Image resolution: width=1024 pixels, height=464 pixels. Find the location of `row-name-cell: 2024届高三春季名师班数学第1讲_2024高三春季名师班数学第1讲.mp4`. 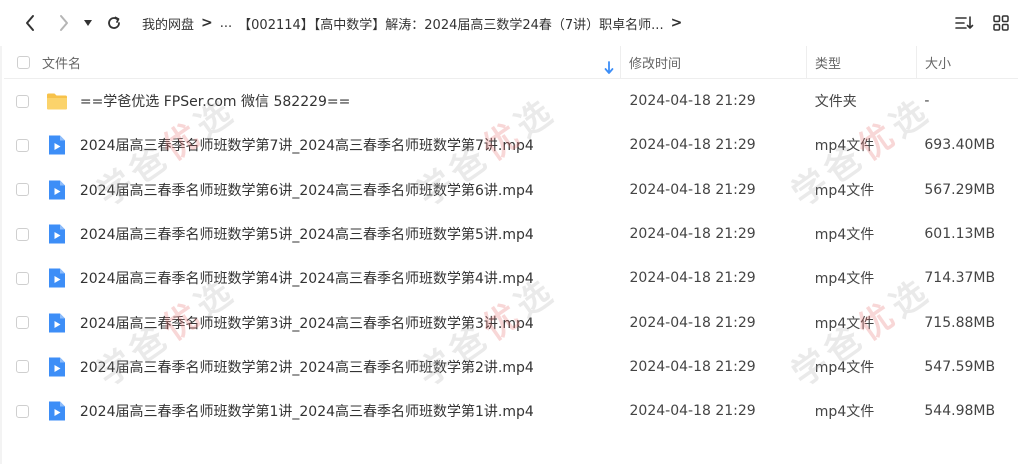

row-name-cell: 2024届高三春季名师班数学第1讲_2024高三春季名师班数学第1讲.mp4 is located at coordinates (332, 411).